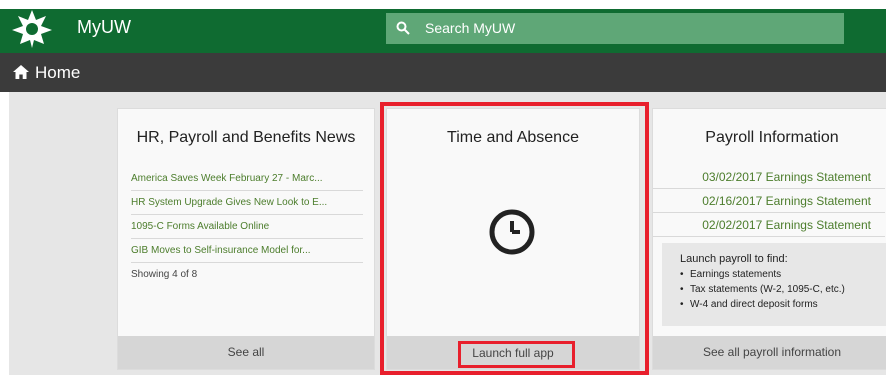 The height and width of the screenshot is (375, 886). I want to click on app-title: MyUW, so click(104, 27).